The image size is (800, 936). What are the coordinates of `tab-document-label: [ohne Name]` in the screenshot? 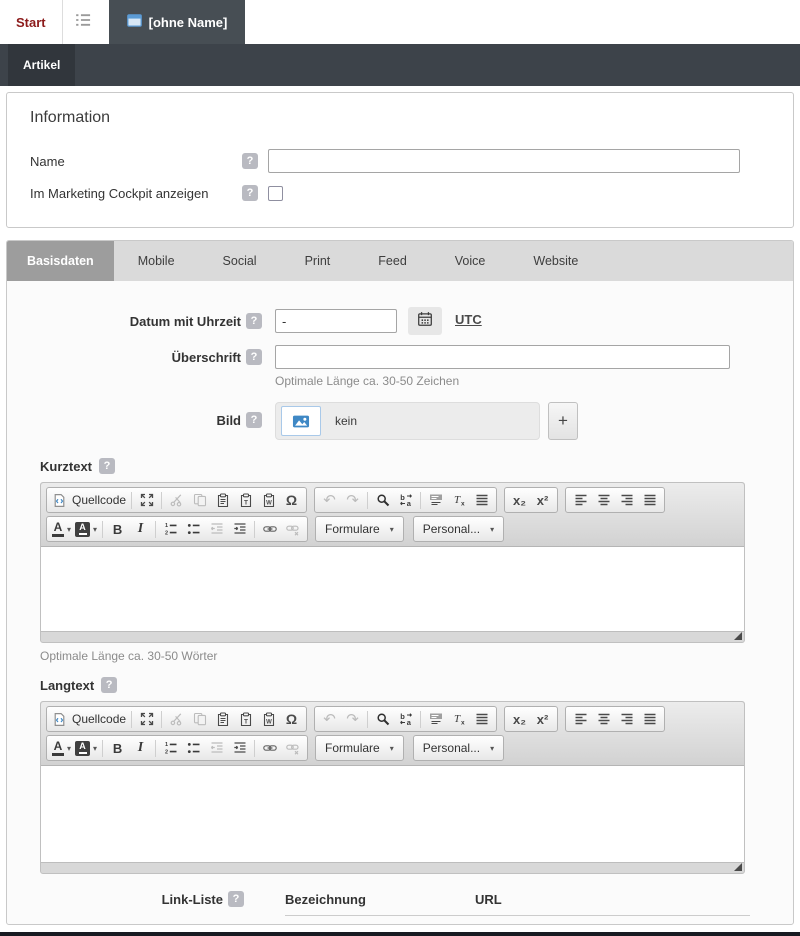 It's located at (188, 22).